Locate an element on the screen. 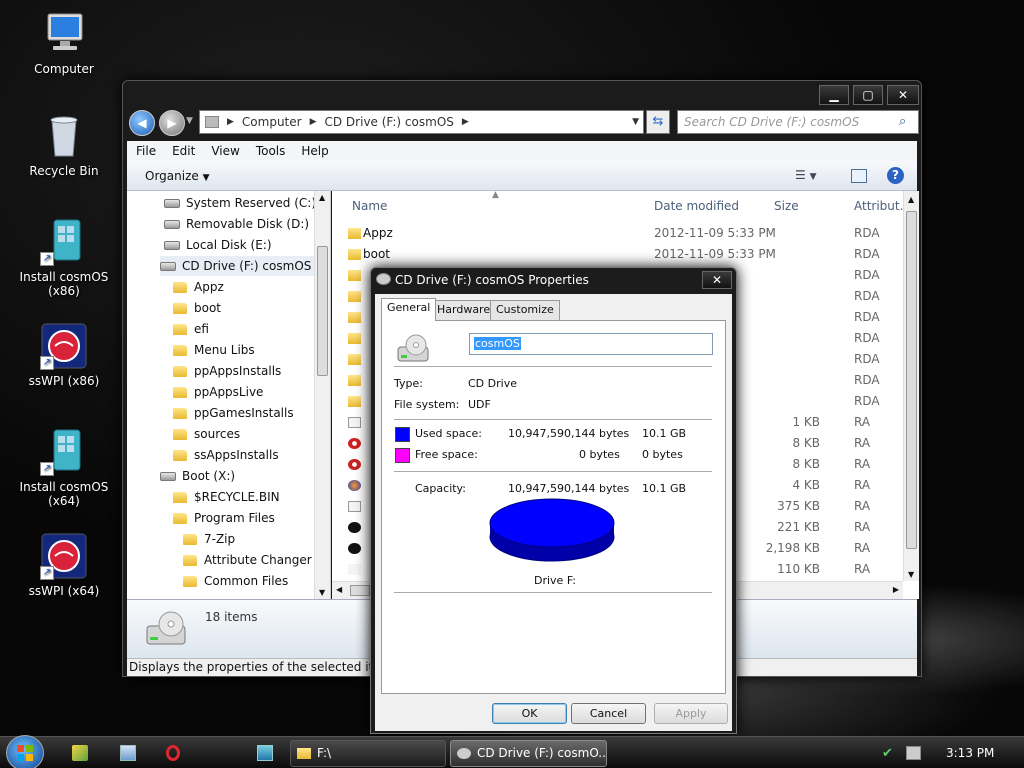 The image size is (1024, 768). drive-icon is located at coordinates (168, 476).